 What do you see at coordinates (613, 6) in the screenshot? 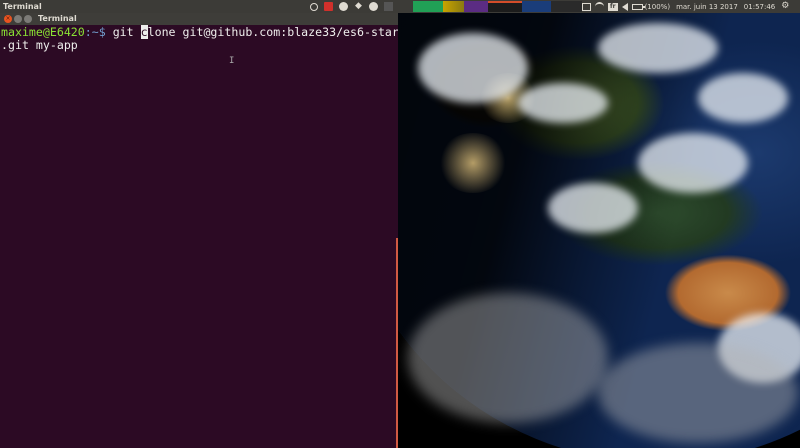
I see `keyboard-icon: fr` at bounding box center [613, 6].